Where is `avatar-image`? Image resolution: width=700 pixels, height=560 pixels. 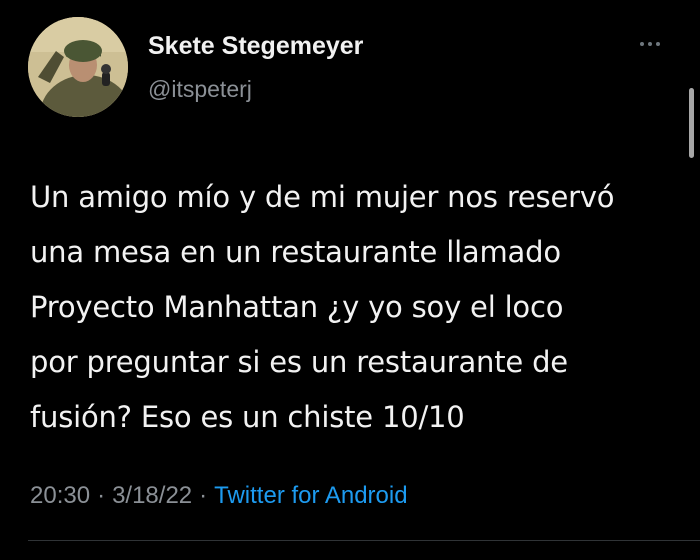 avatar-image is located at coordinates (78, 67).